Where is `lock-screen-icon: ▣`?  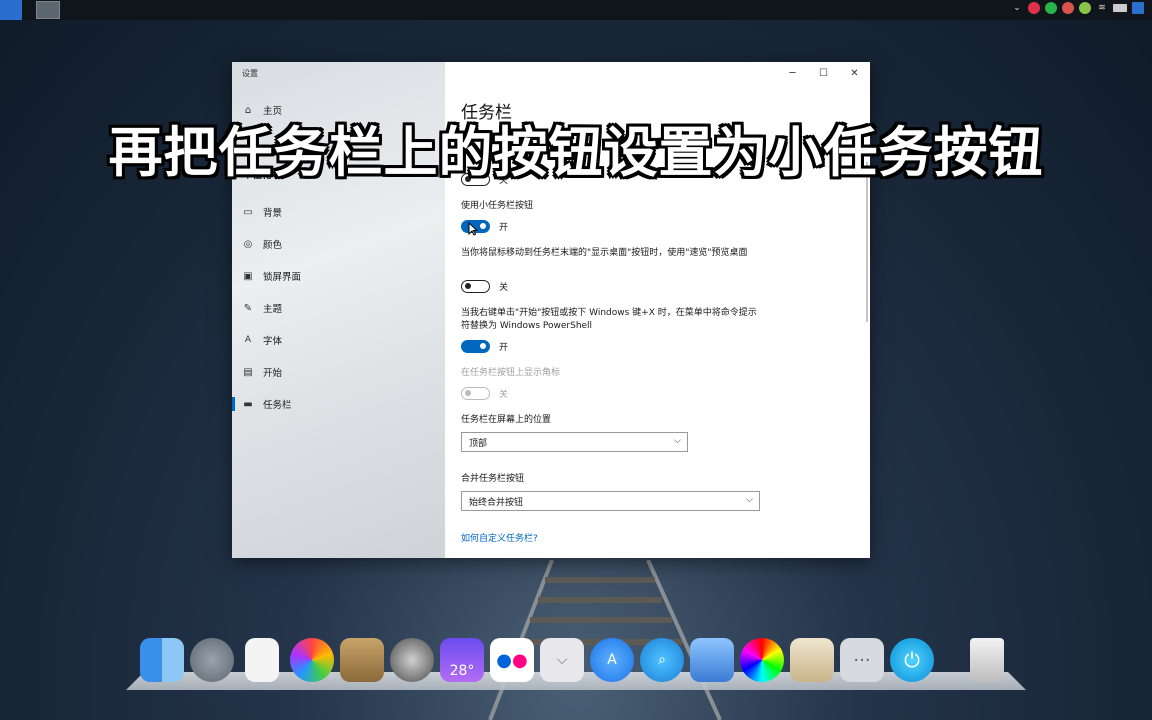
lock-screen-icon: ▣ is located at coordinates (248, 276).